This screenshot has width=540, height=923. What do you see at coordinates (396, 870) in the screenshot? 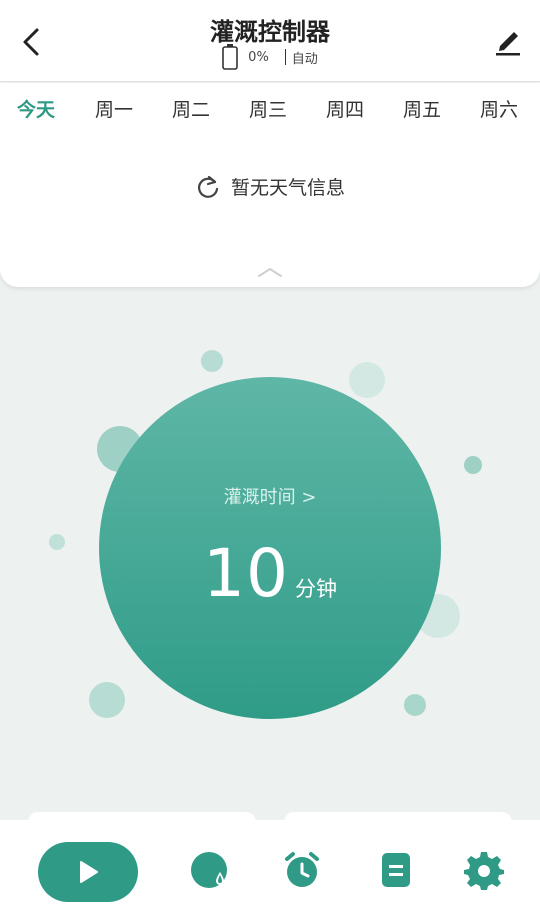
I see `log-icon` at bounding box center [396, 870].